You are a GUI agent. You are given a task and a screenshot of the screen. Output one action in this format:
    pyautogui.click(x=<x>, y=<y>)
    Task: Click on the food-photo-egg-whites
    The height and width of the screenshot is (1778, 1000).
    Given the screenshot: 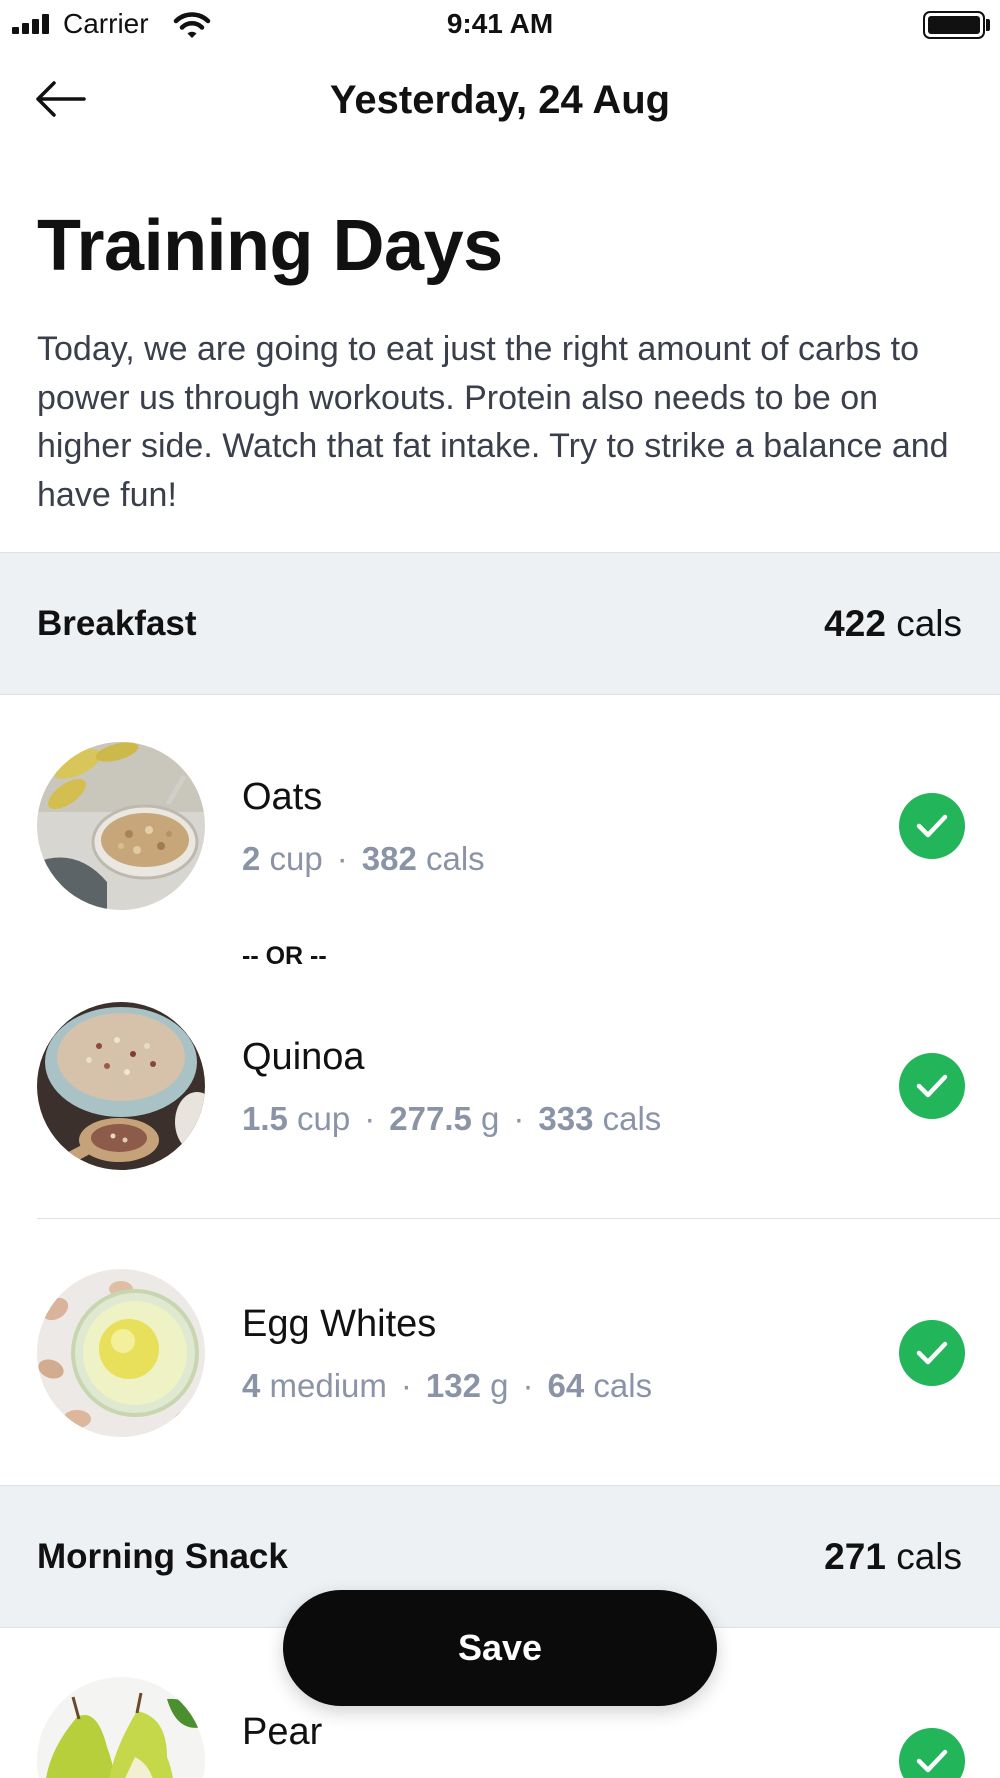 What is the action you would take?
    pyautogui.click(x=121, y=1353)
    